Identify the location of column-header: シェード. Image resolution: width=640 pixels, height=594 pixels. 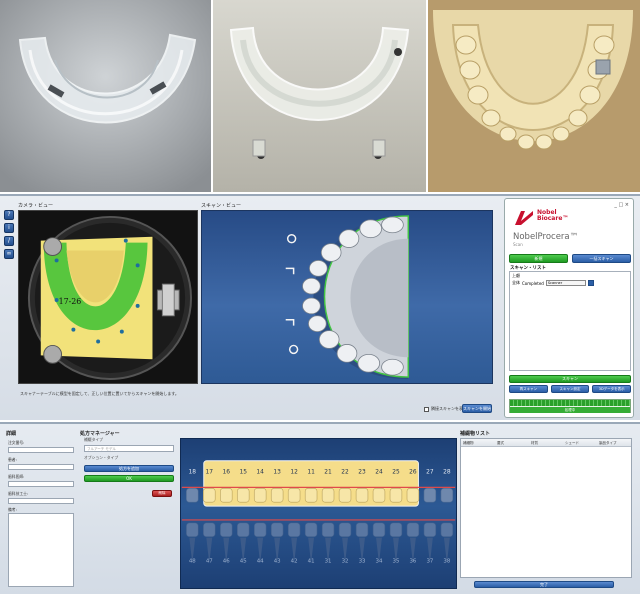
(580, 442).